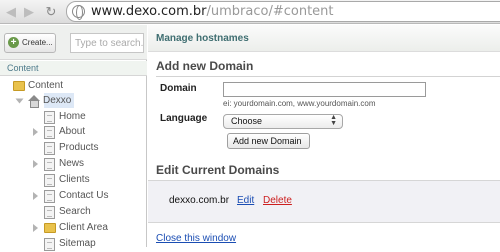 The width and height of the screenshot is (500, 252). Describe the element at coordinates (178, 88) in the screenshot. I see `domain-label: Domain` at that location.